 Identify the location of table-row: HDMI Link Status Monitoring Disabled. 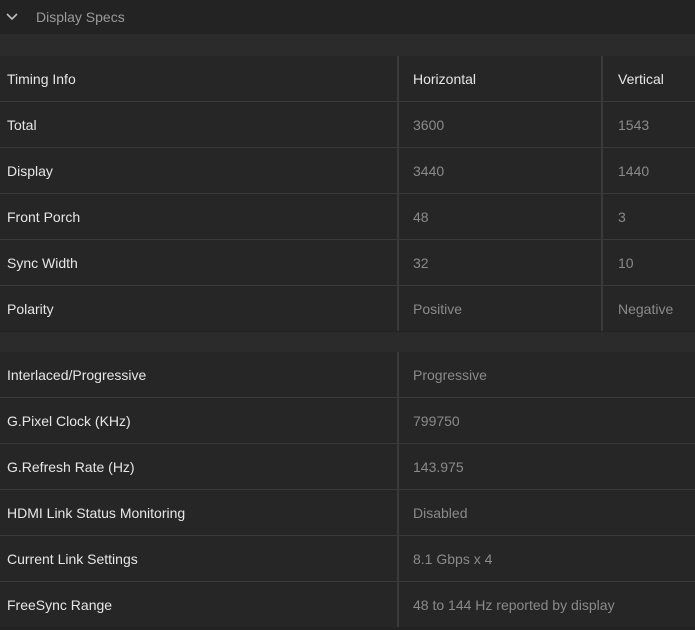
(347, 512).